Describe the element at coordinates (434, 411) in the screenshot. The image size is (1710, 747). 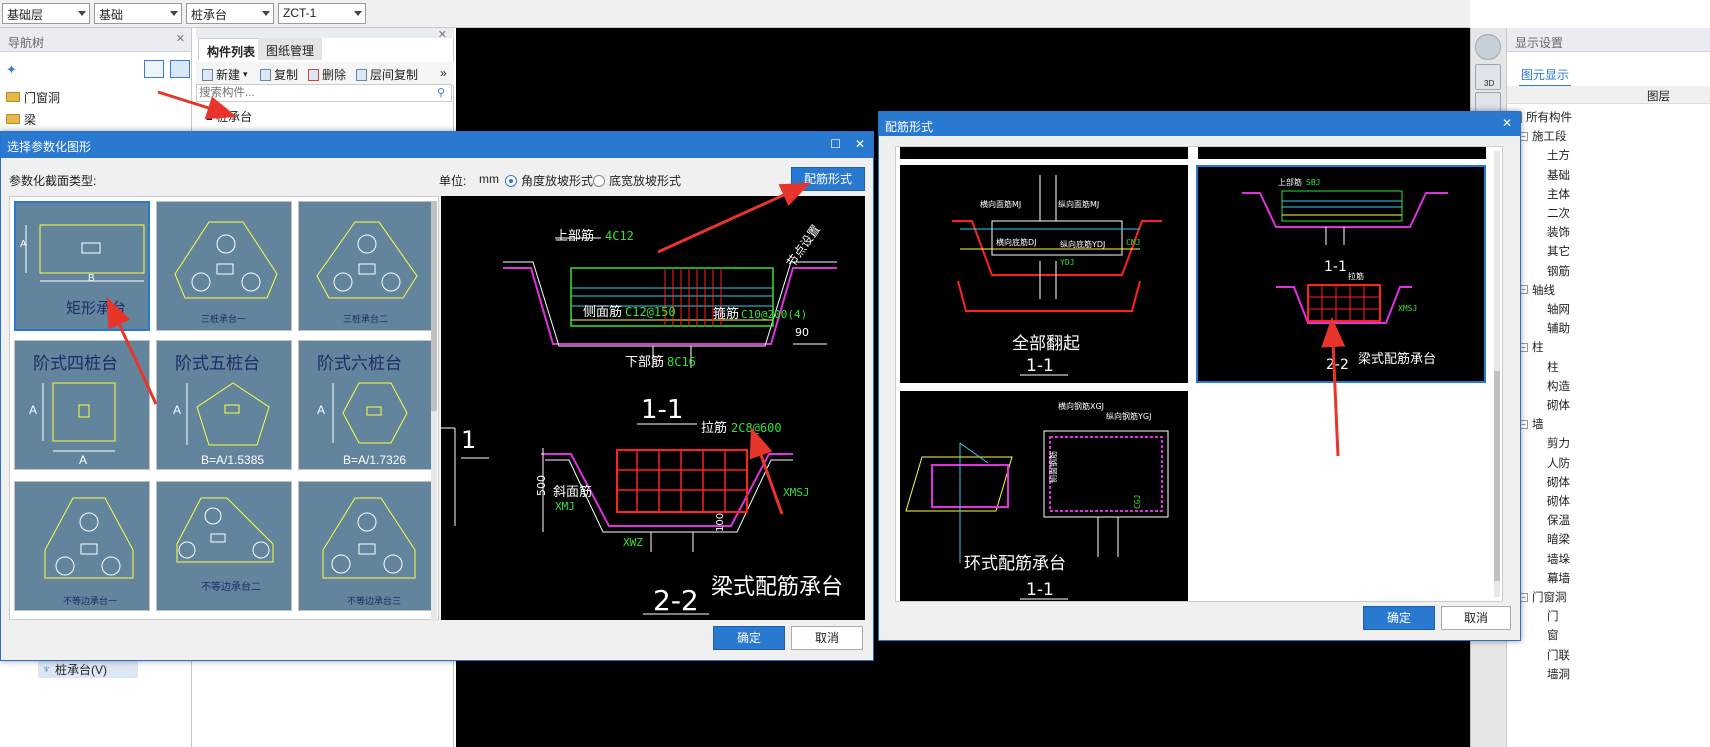
I see `grid-scrollbar` at that location.